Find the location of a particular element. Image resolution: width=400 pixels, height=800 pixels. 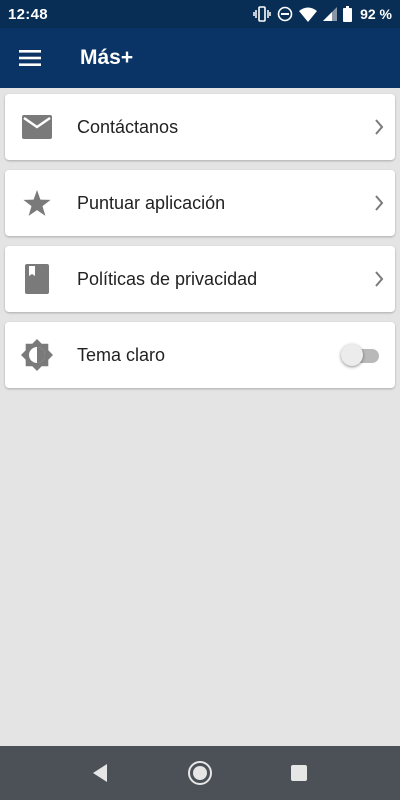

rate-app-label: Puntuar aplicación is located at coordinates (151, 202).